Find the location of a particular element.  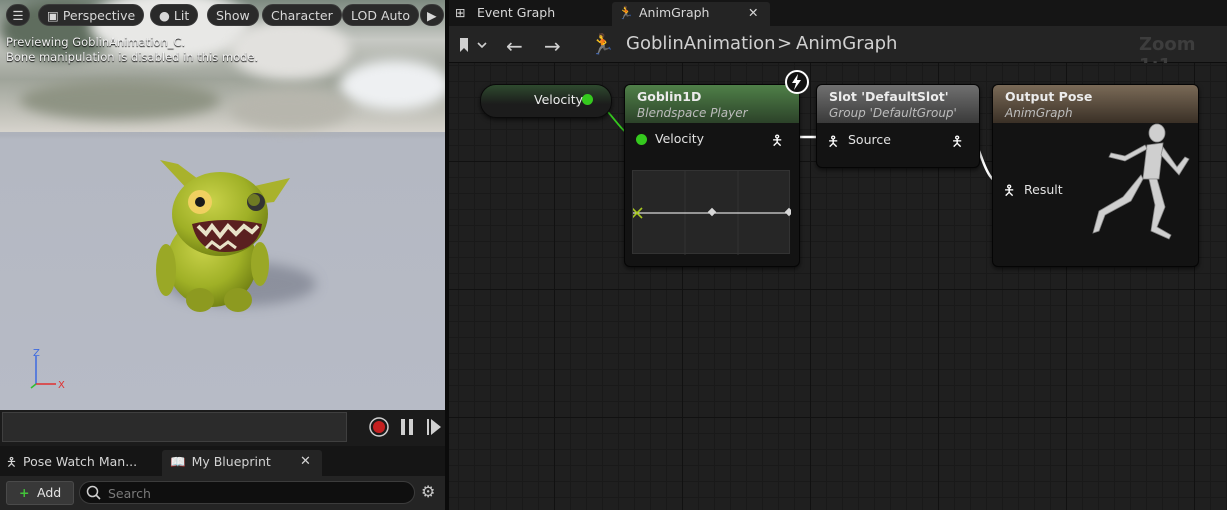

result-pin-label: Result is located at coordinates (1043, 189).